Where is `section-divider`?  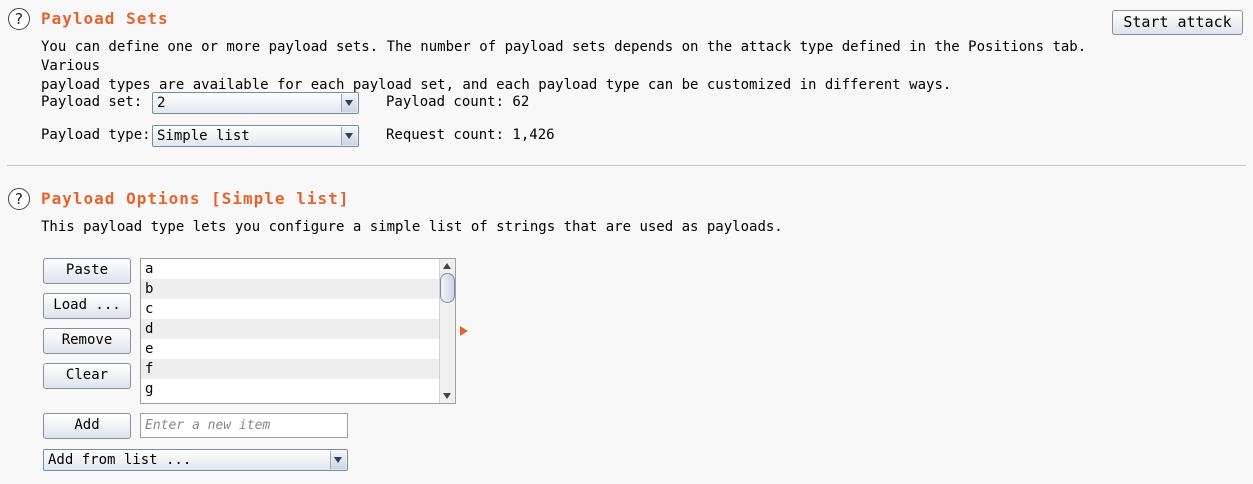
section-divider is located at coordinates (626, 165).